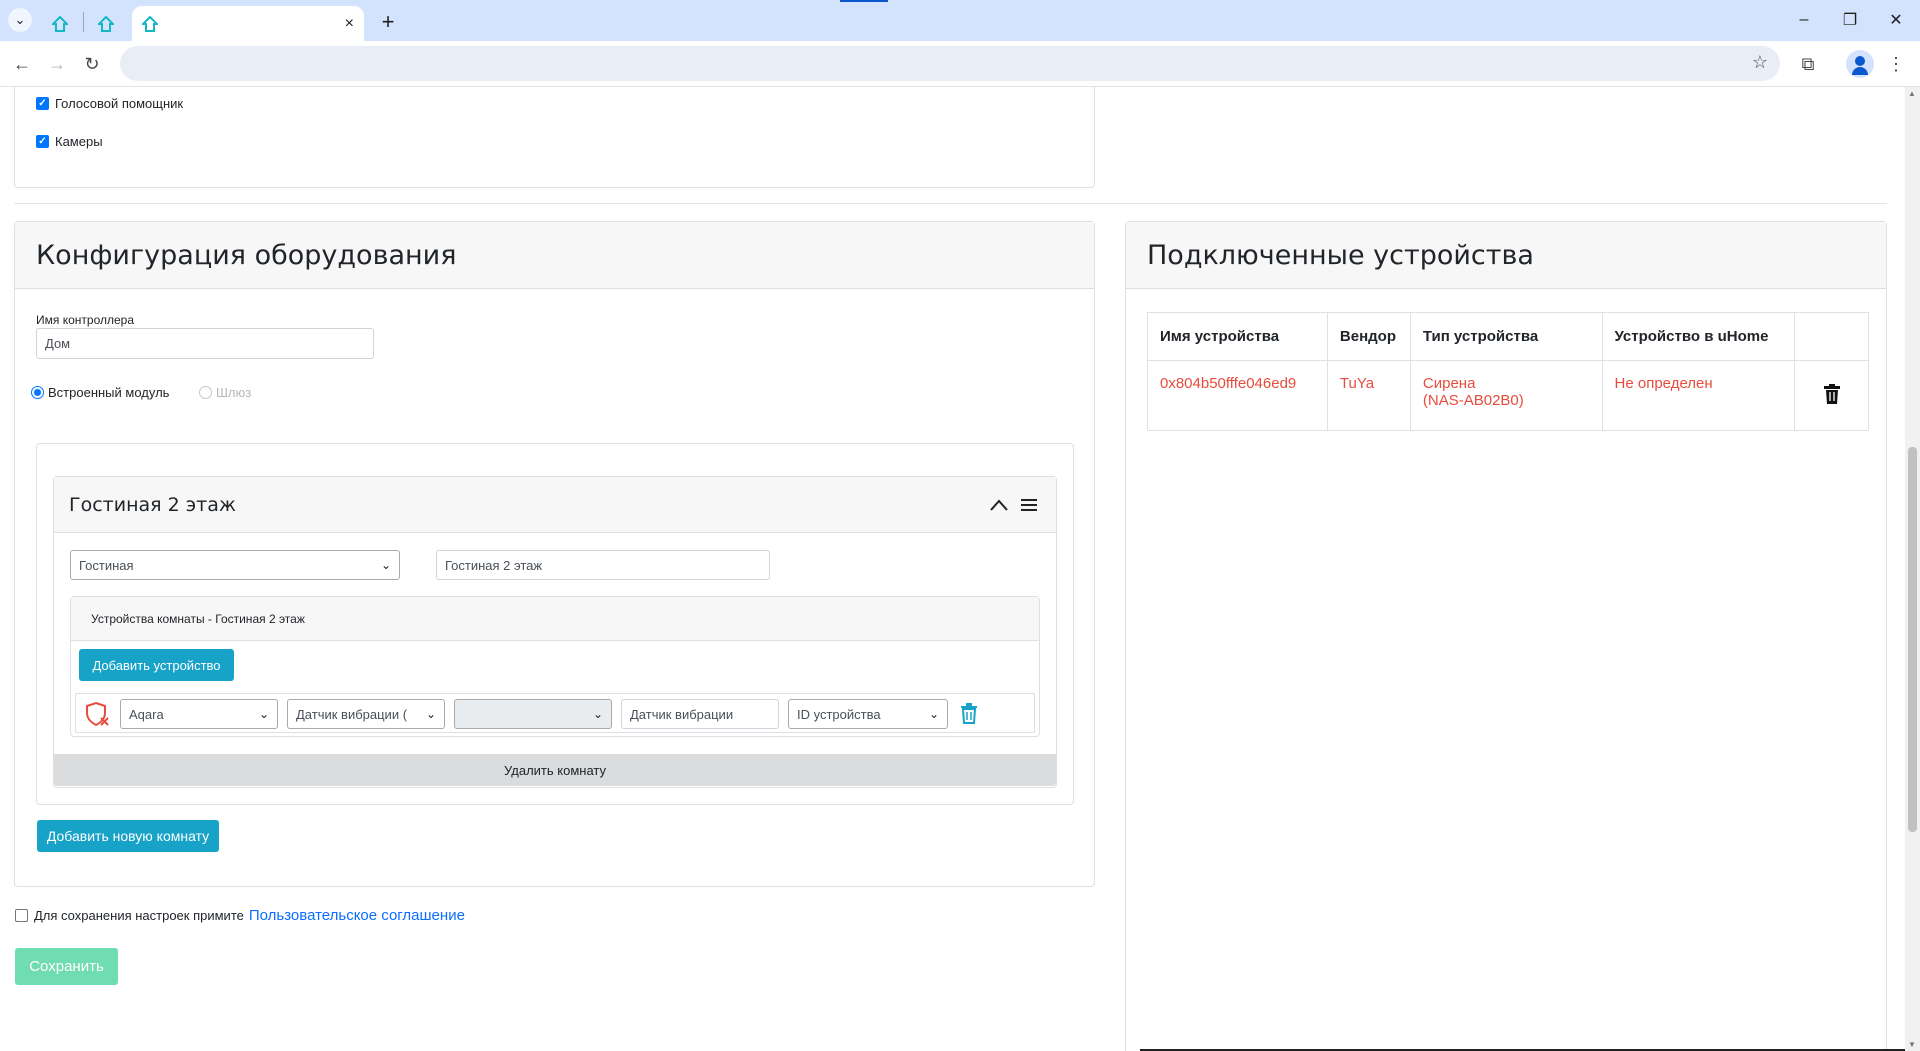  What do you see at coordinates (1760, 62) in the screenshot?
I see `bookmark-star-icon: ☆` at bounding box center [1760, 62].